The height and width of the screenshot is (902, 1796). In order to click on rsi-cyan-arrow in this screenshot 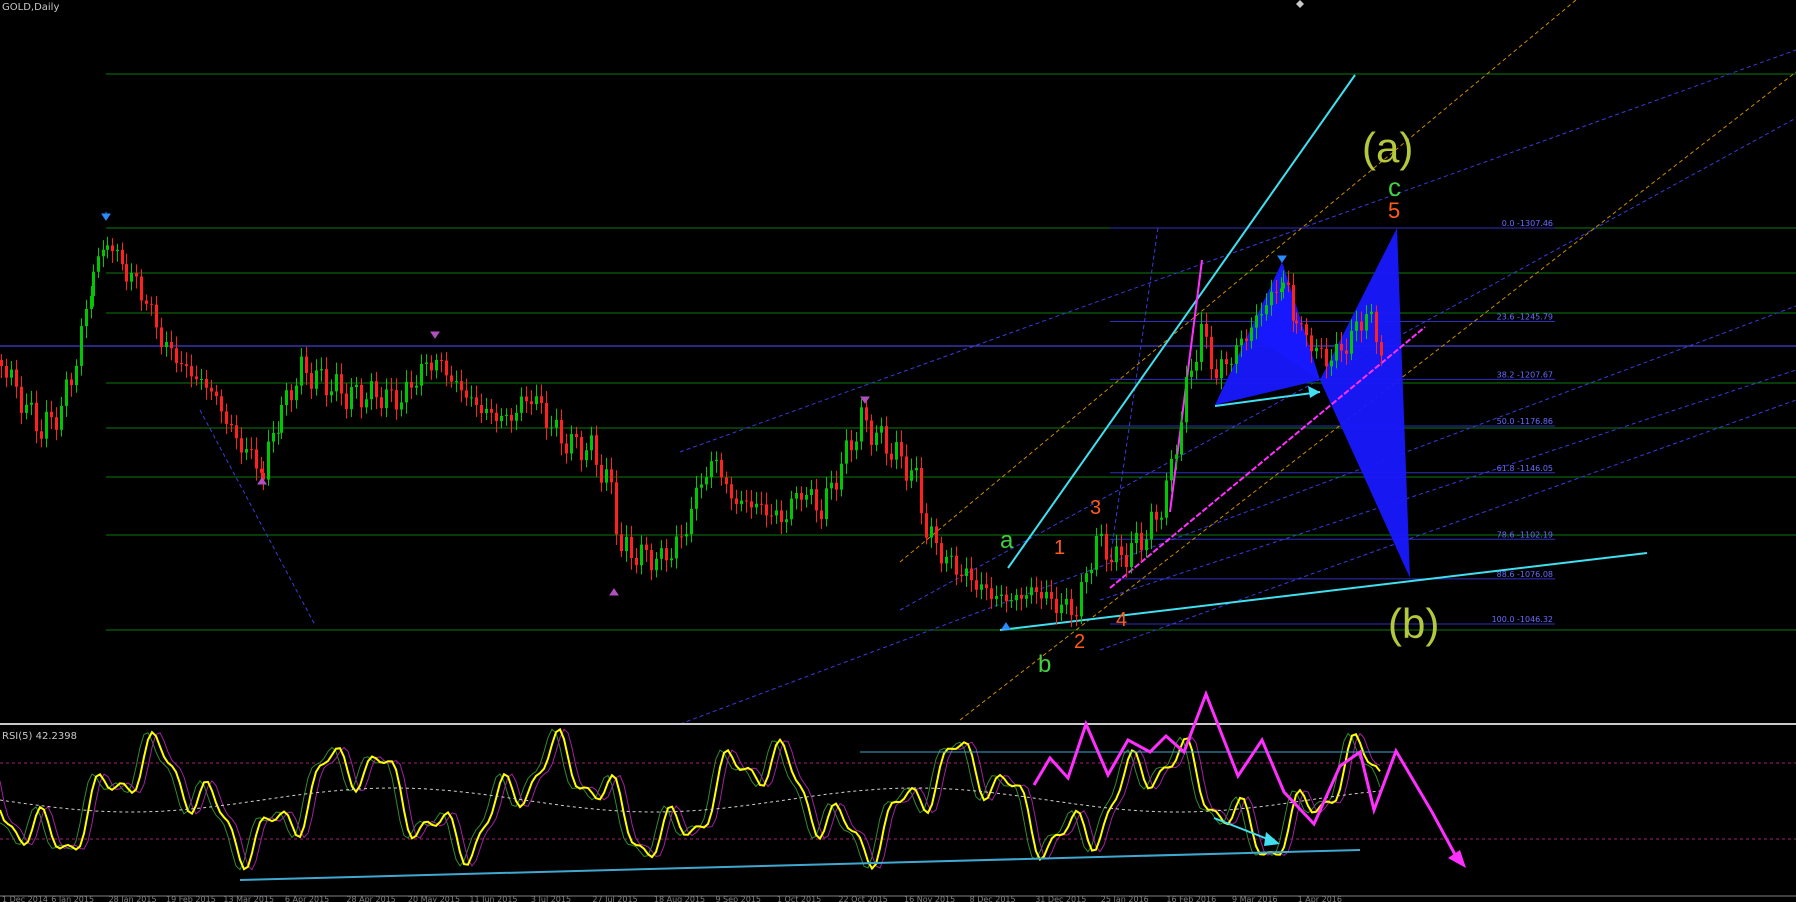, I will do `click(1242, 829)`.